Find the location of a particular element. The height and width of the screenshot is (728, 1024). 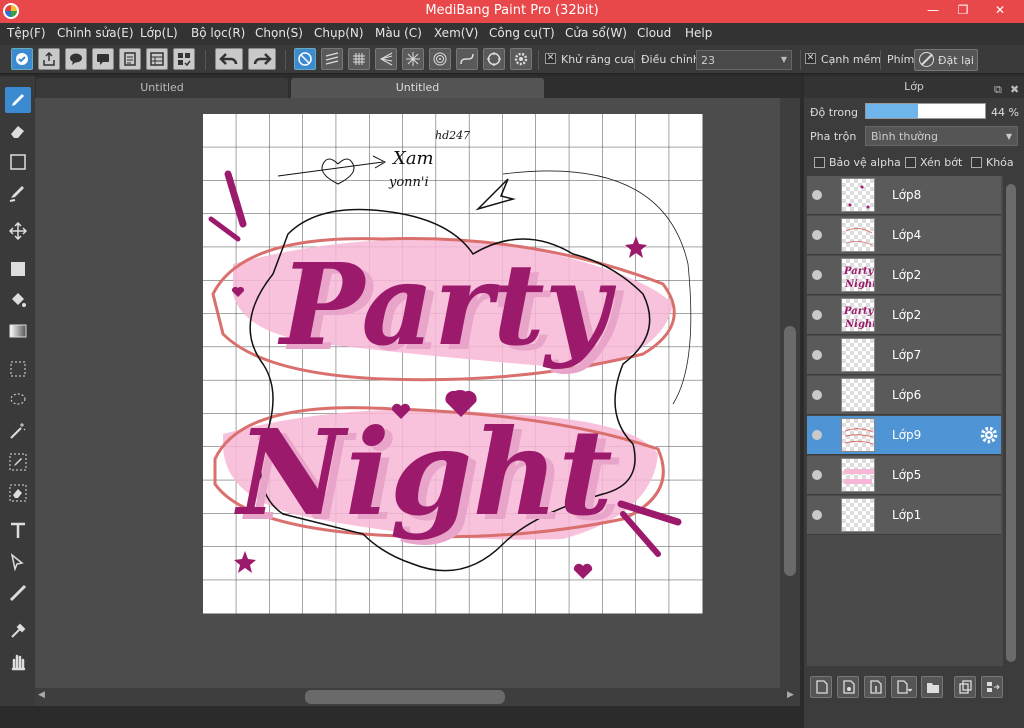

lasso-tool-icon is located at coordinates (18, 400).